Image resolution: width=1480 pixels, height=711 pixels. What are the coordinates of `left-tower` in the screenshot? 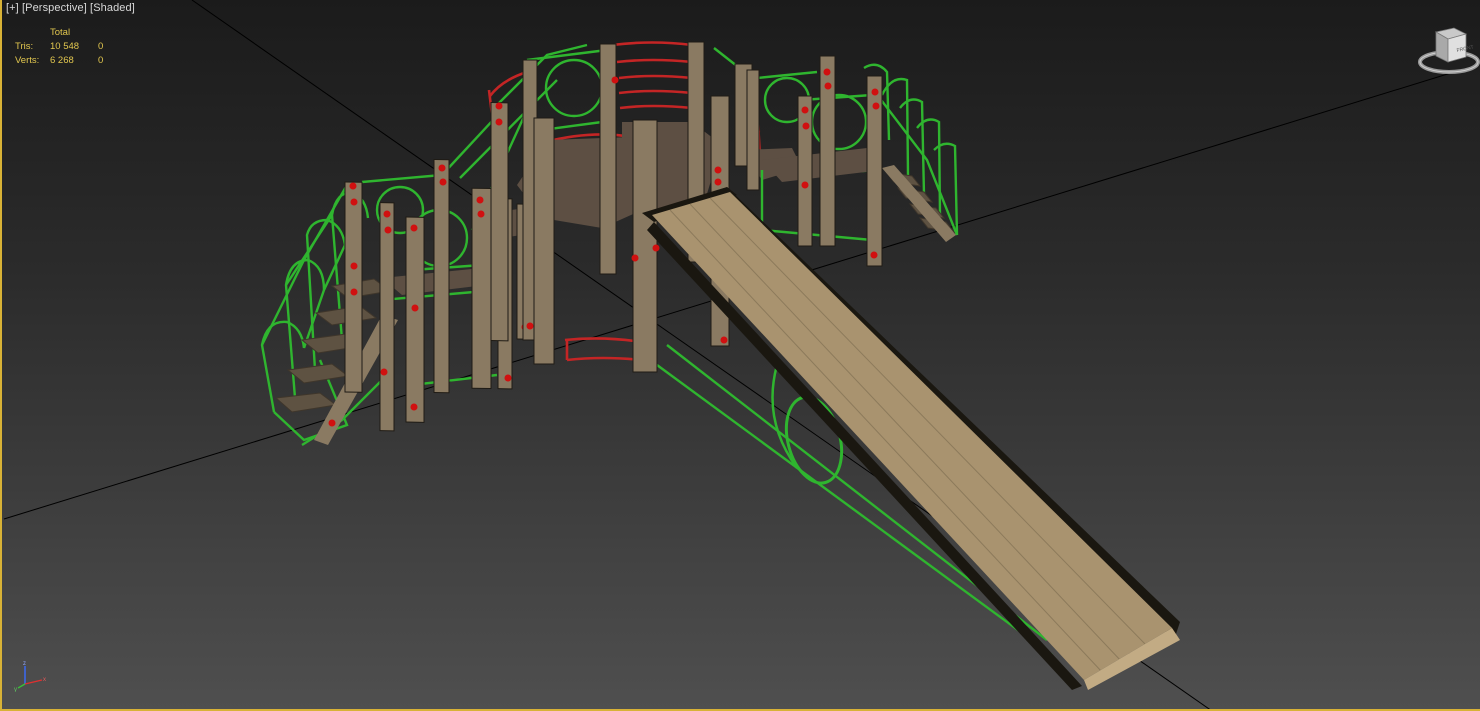 It's located at (409, 263).